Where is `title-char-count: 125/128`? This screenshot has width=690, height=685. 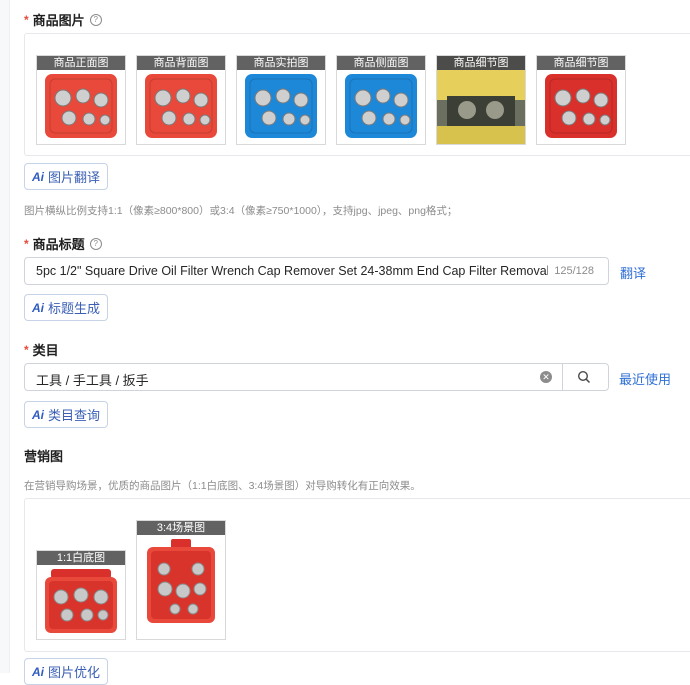
title-char-count: 125/128 is located at coordinates (571, 271).